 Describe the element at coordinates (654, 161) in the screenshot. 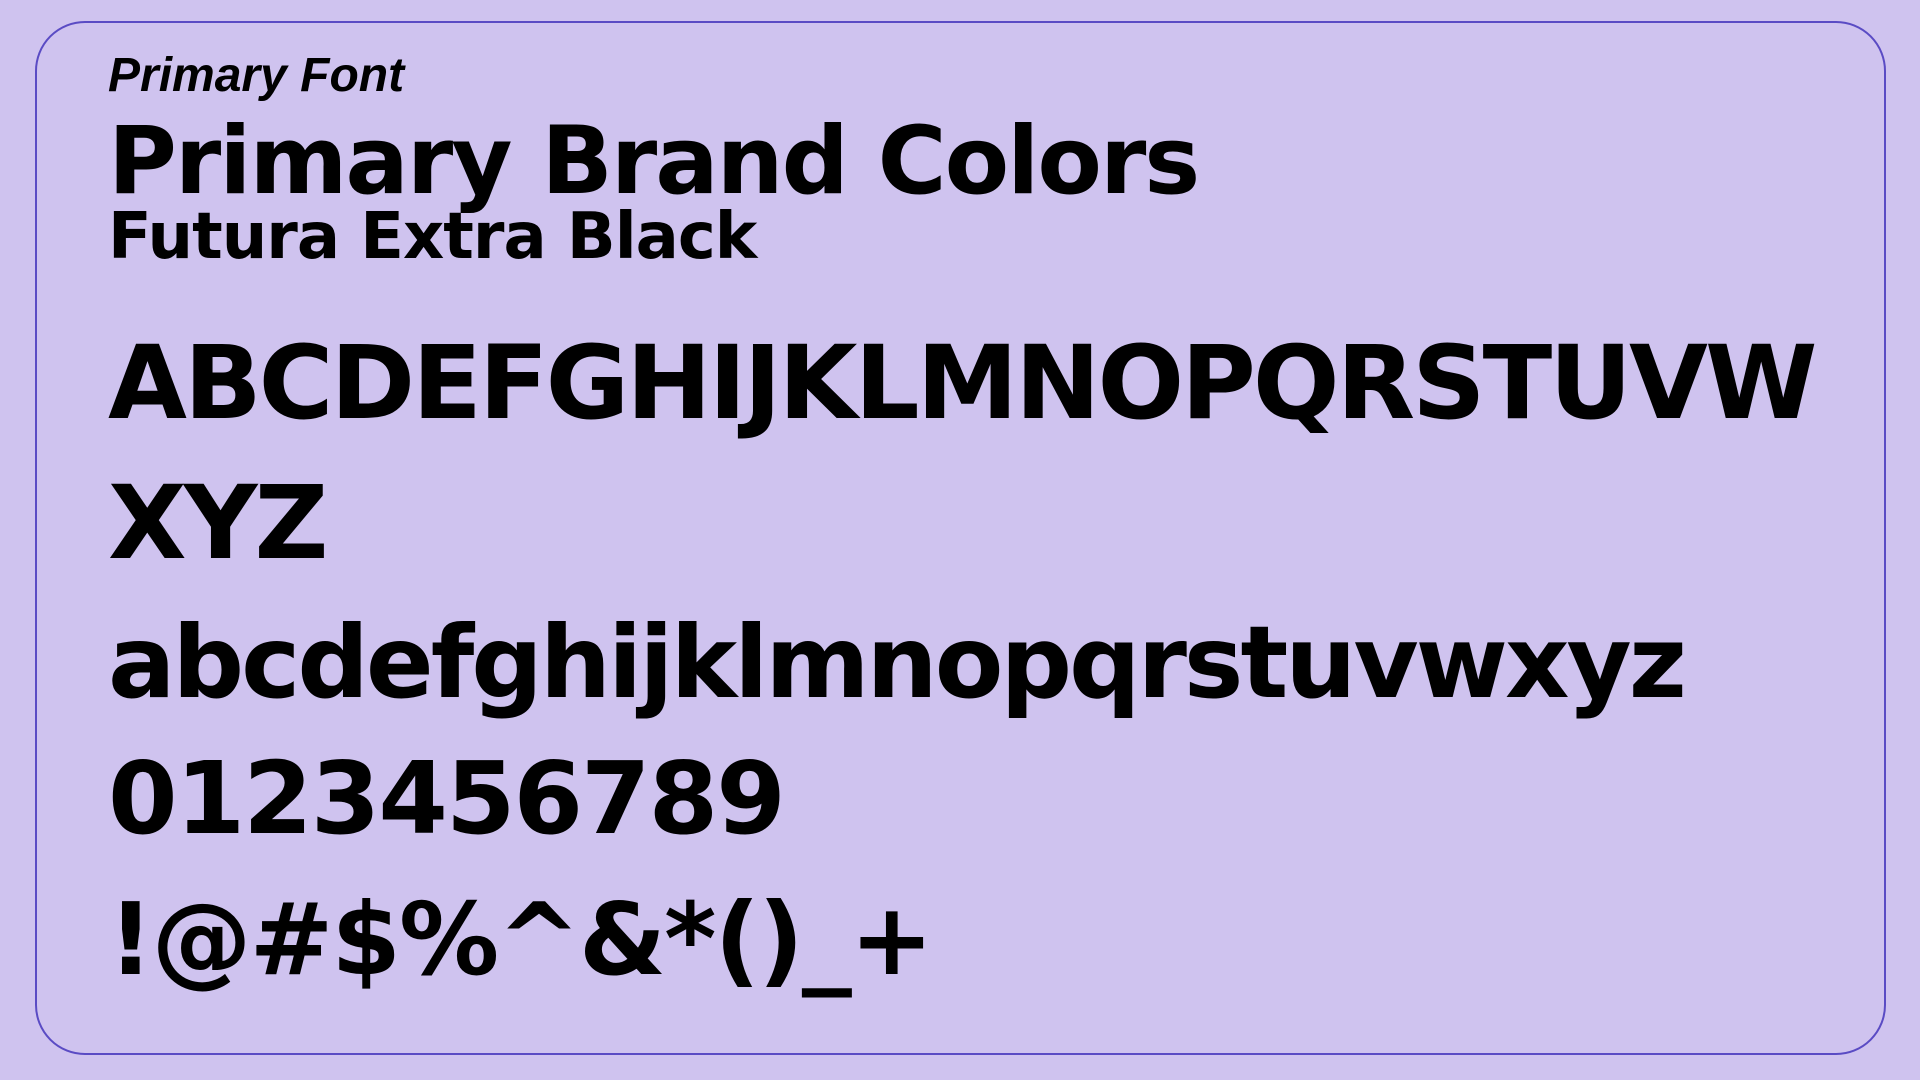

I see `page-title: Primary Brand Colors` at that location.